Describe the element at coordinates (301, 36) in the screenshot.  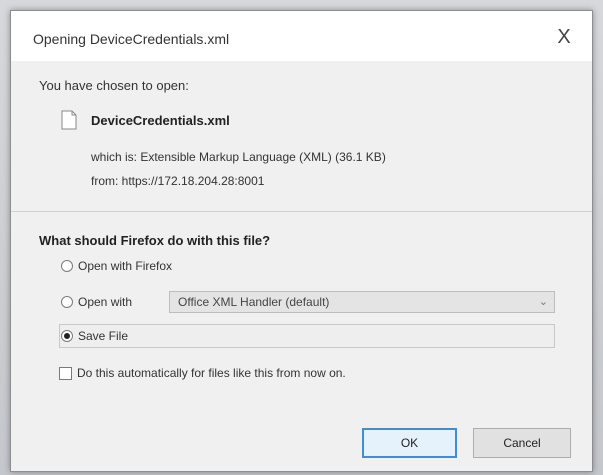
I see `dialog-titlebar: Opening DeviceCredentials.xml X` at that location.